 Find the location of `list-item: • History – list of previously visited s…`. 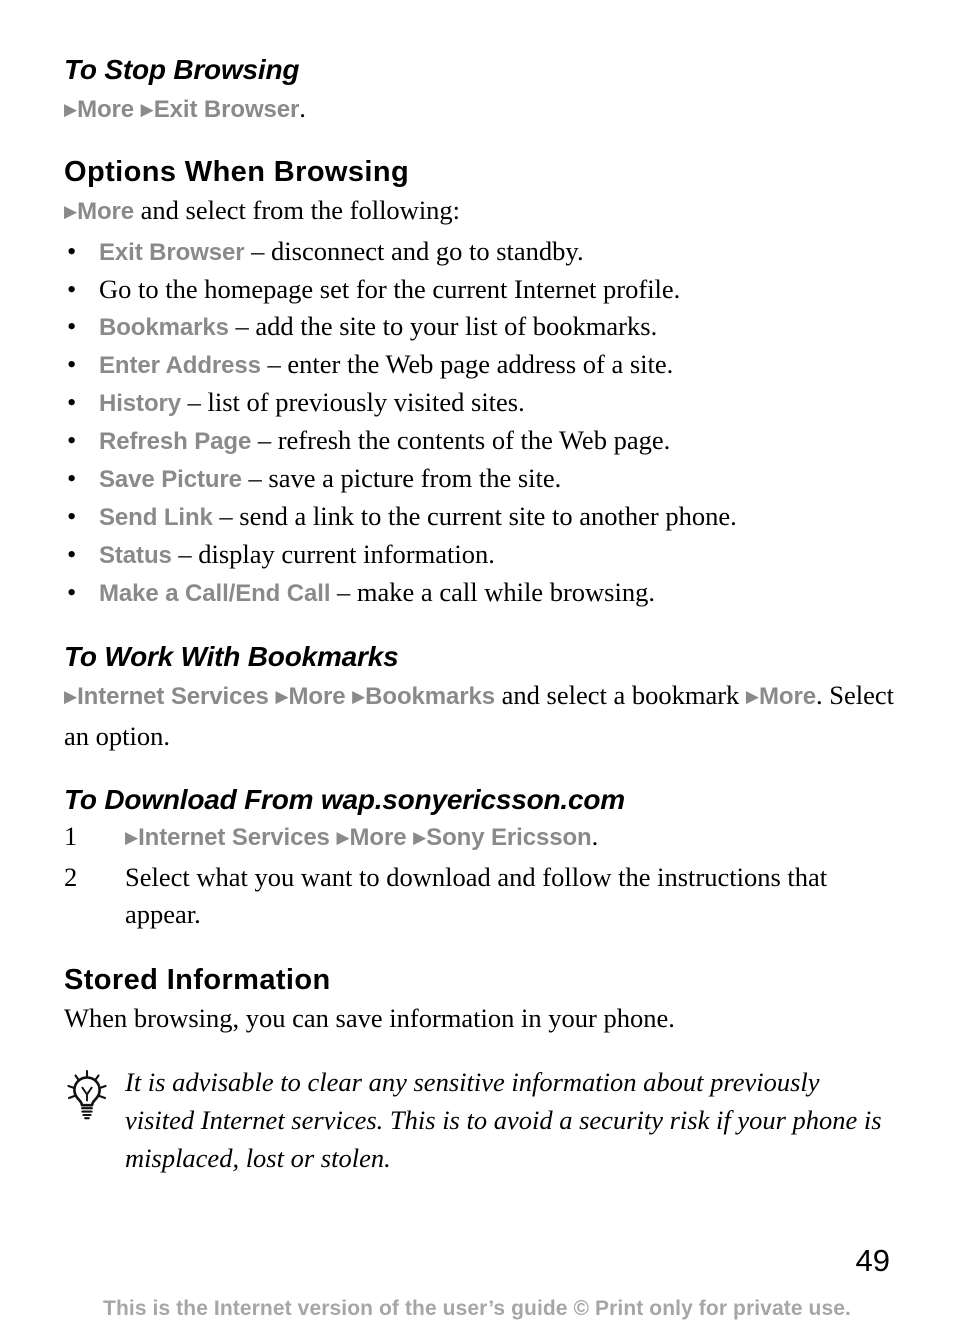

list-item: • History – list of previously visited s… is located at coordinates (479, 403).